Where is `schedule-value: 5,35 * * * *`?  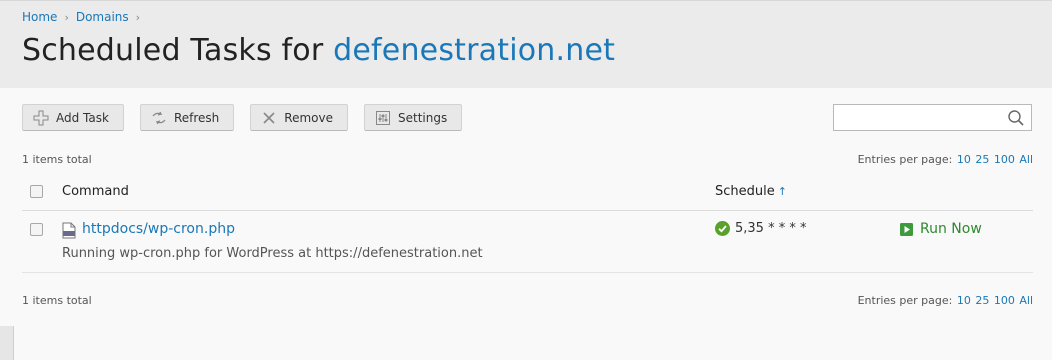
schedule-value: 5,35 * * * * is located at coordinates (771, 228).